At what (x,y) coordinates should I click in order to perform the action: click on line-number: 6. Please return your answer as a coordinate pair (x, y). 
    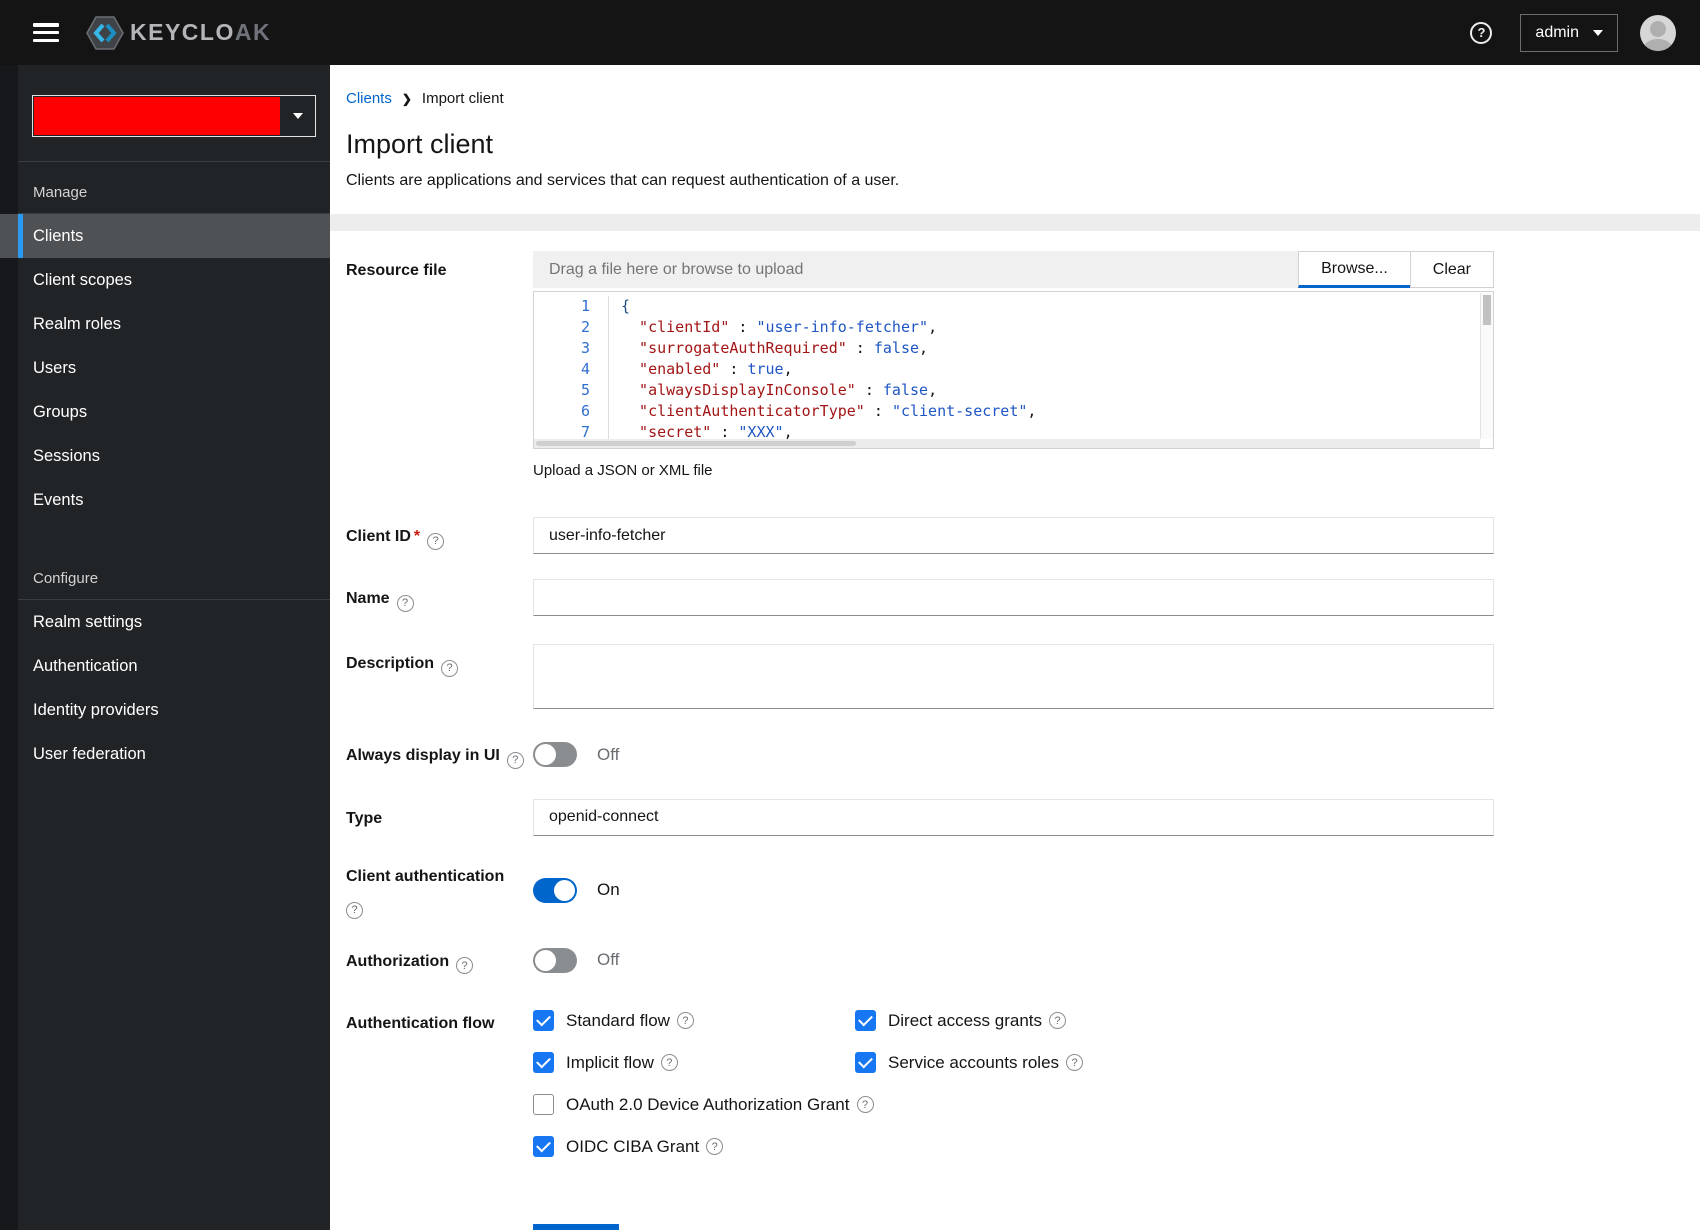
    Looking at the image, I should click on (571, 411).